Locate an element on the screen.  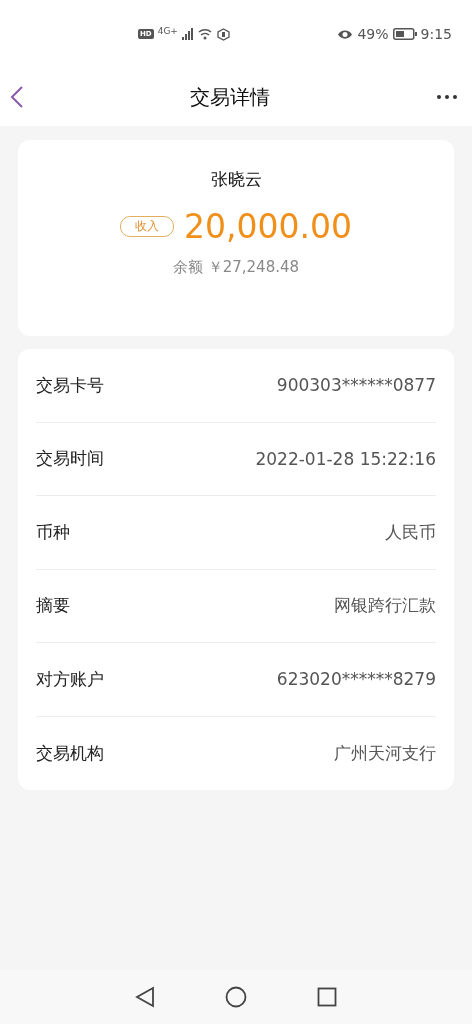
income-tag: 收入 is located at coordinates (147, 226).